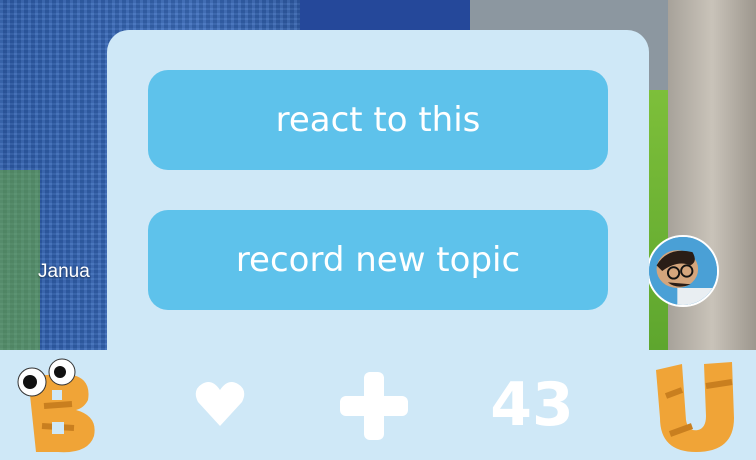 The width and height of the screenshot is (756, 460). I want to click on heart-icon, so click(220, 404).